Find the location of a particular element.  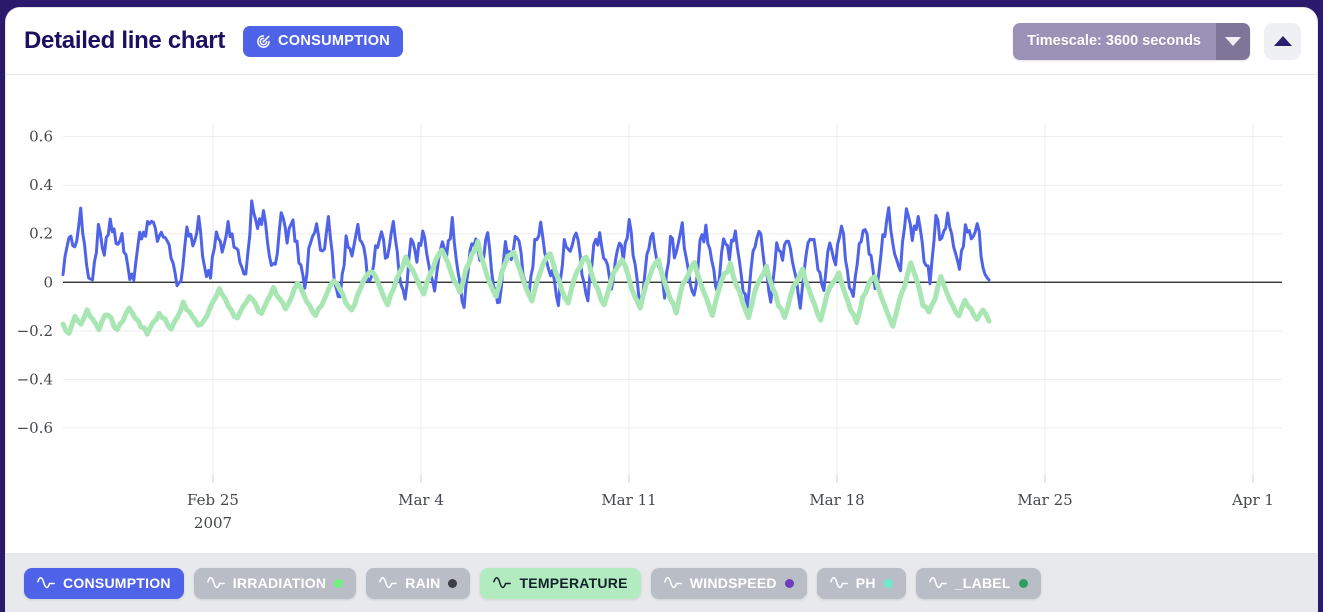

legend-chip-rain: RAIN is located at coordinates (418, 583).